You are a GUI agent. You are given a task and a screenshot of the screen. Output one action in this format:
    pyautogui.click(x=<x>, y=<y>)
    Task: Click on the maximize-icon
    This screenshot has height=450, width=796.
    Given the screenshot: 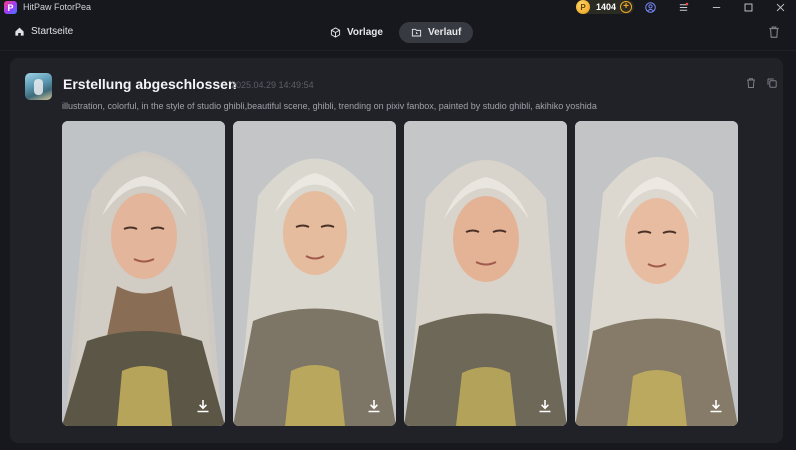 What is the action you would take?
    pyautogui.click(x=748, y=7)
    